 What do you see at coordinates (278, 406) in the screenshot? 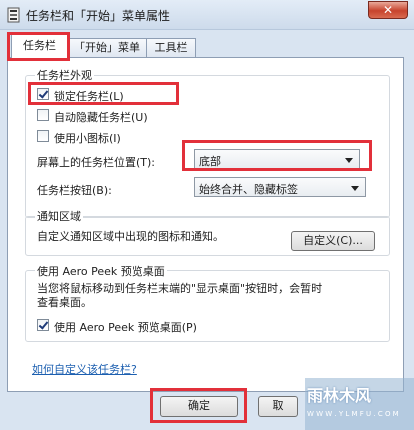
I see `cancel-button: 取` at bounding box center [278, 406].